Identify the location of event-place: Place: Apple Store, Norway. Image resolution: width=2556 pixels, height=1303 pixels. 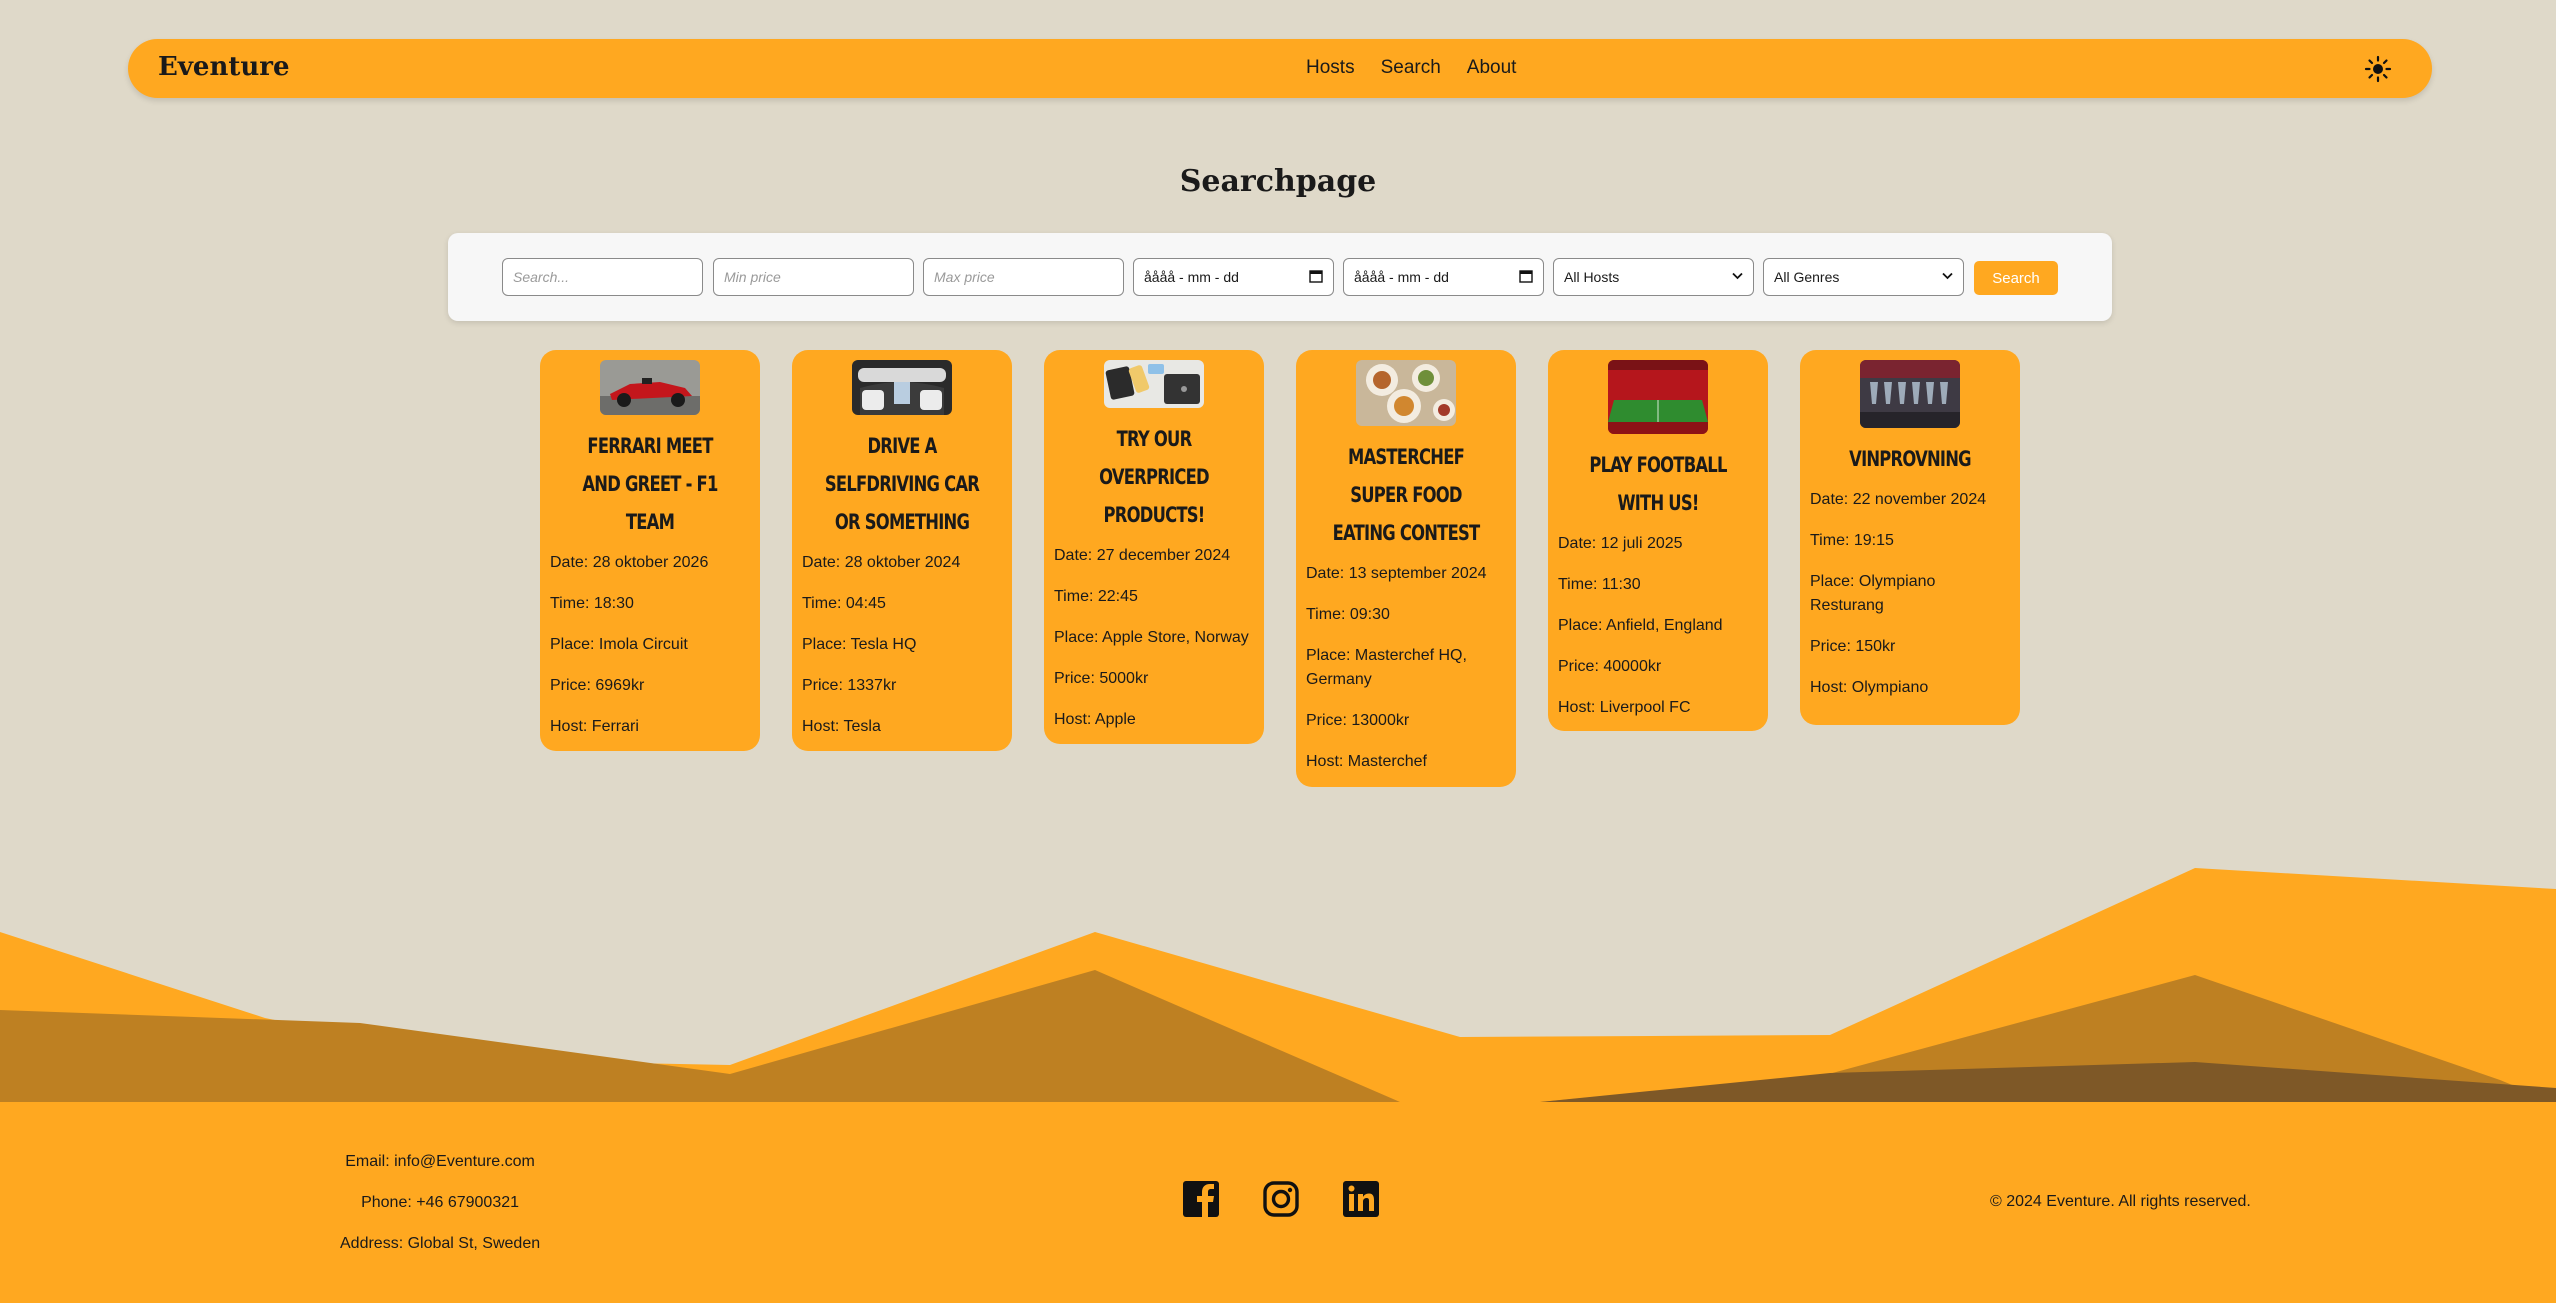
(1151, 637).